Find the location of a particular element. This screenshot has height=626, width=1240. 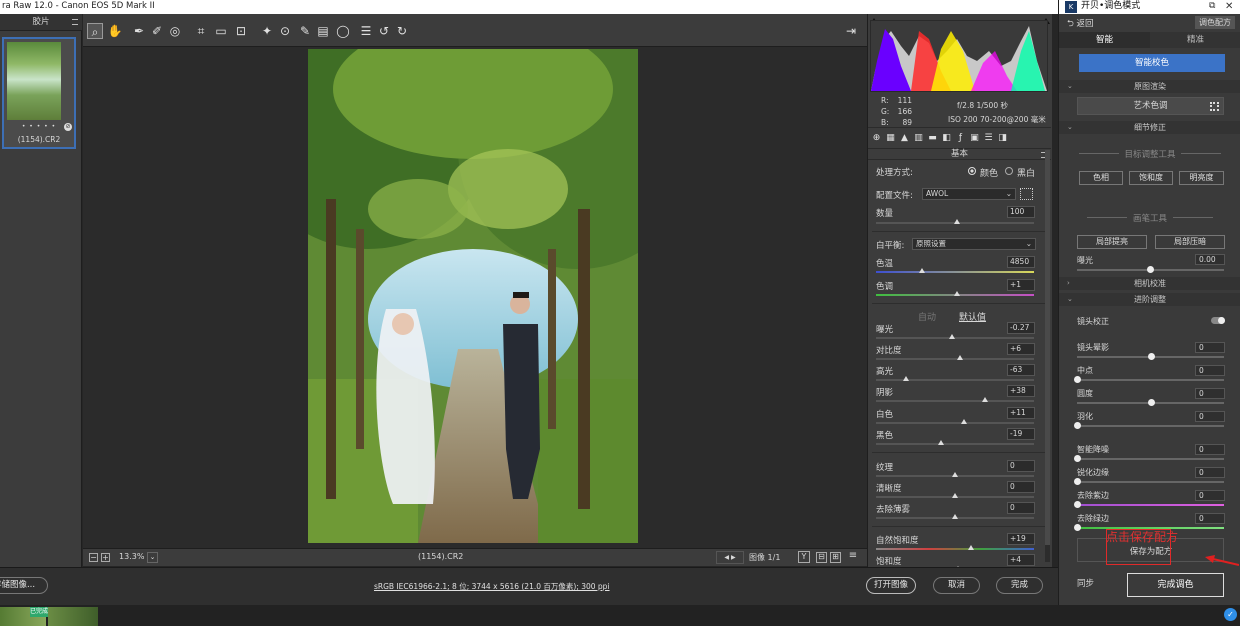

section-camera-calibration: › 相机校准 is located at coordinates (1149, 283).